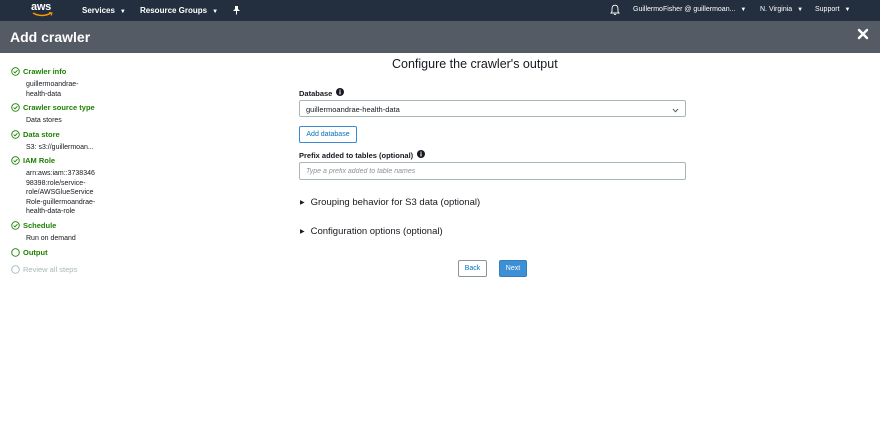  I want to click on section-title: Configure the crawler's output, so click(475, 64).